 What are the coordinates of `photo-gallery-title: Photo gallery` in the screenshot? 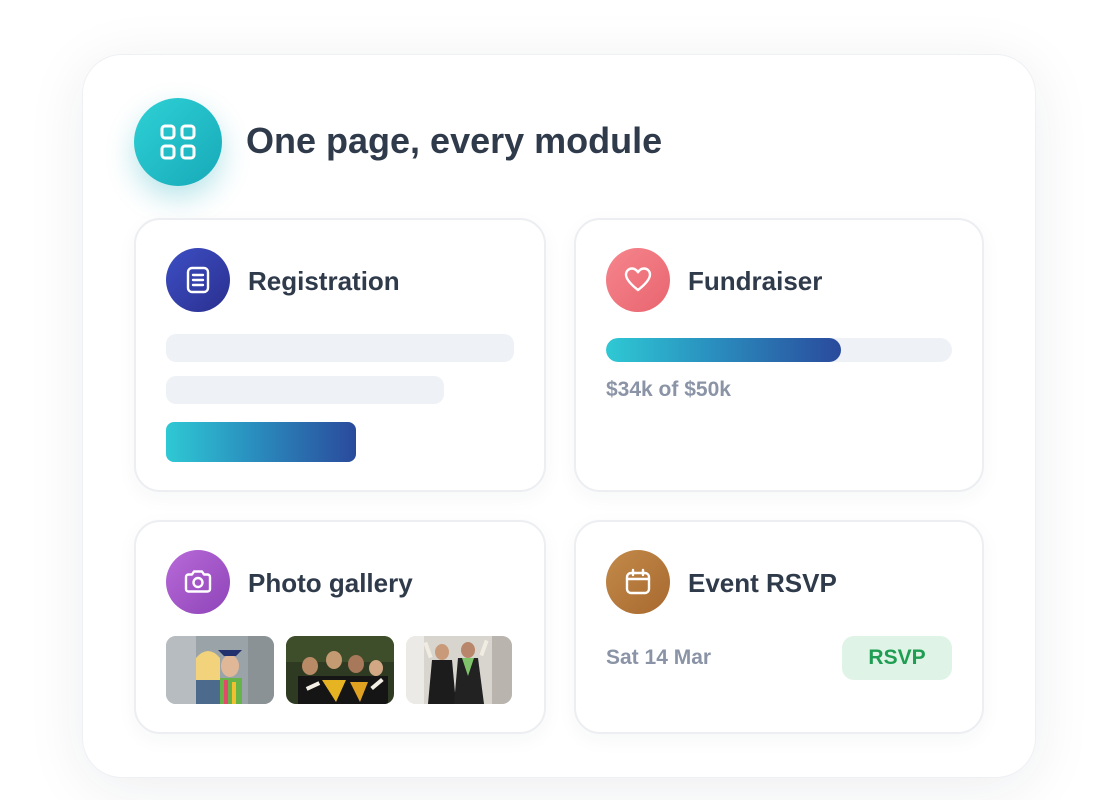 It's located at (330, 583).